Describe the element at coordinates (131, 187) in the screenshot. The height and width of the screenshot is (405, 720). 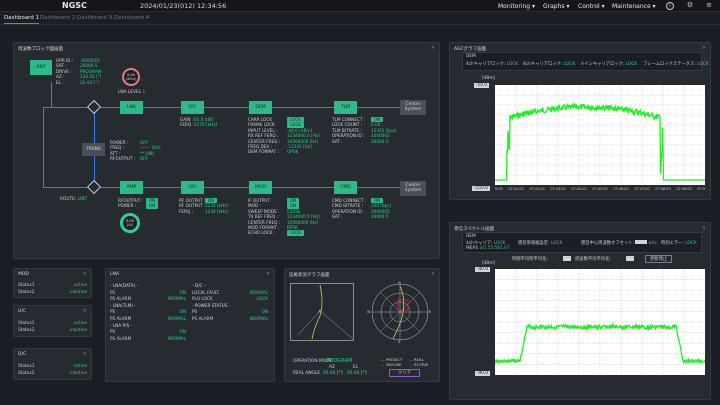
I see `amp-block: AMP` at that location.